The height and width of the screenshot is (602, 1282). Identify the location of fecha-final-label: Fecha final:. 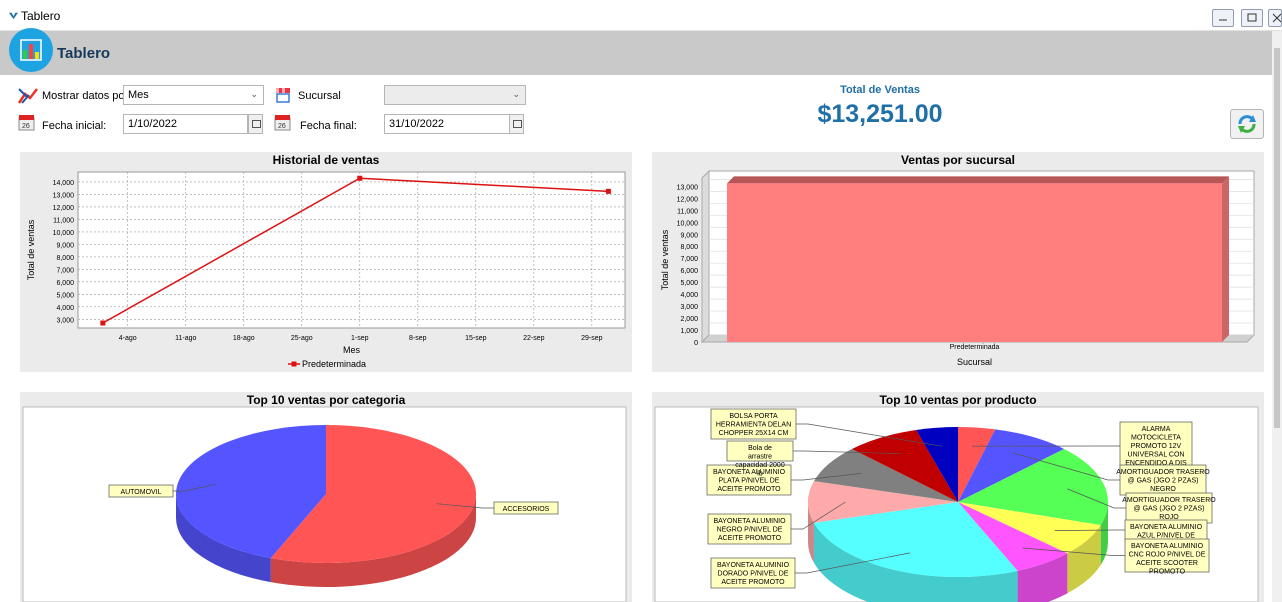
(328, 126).